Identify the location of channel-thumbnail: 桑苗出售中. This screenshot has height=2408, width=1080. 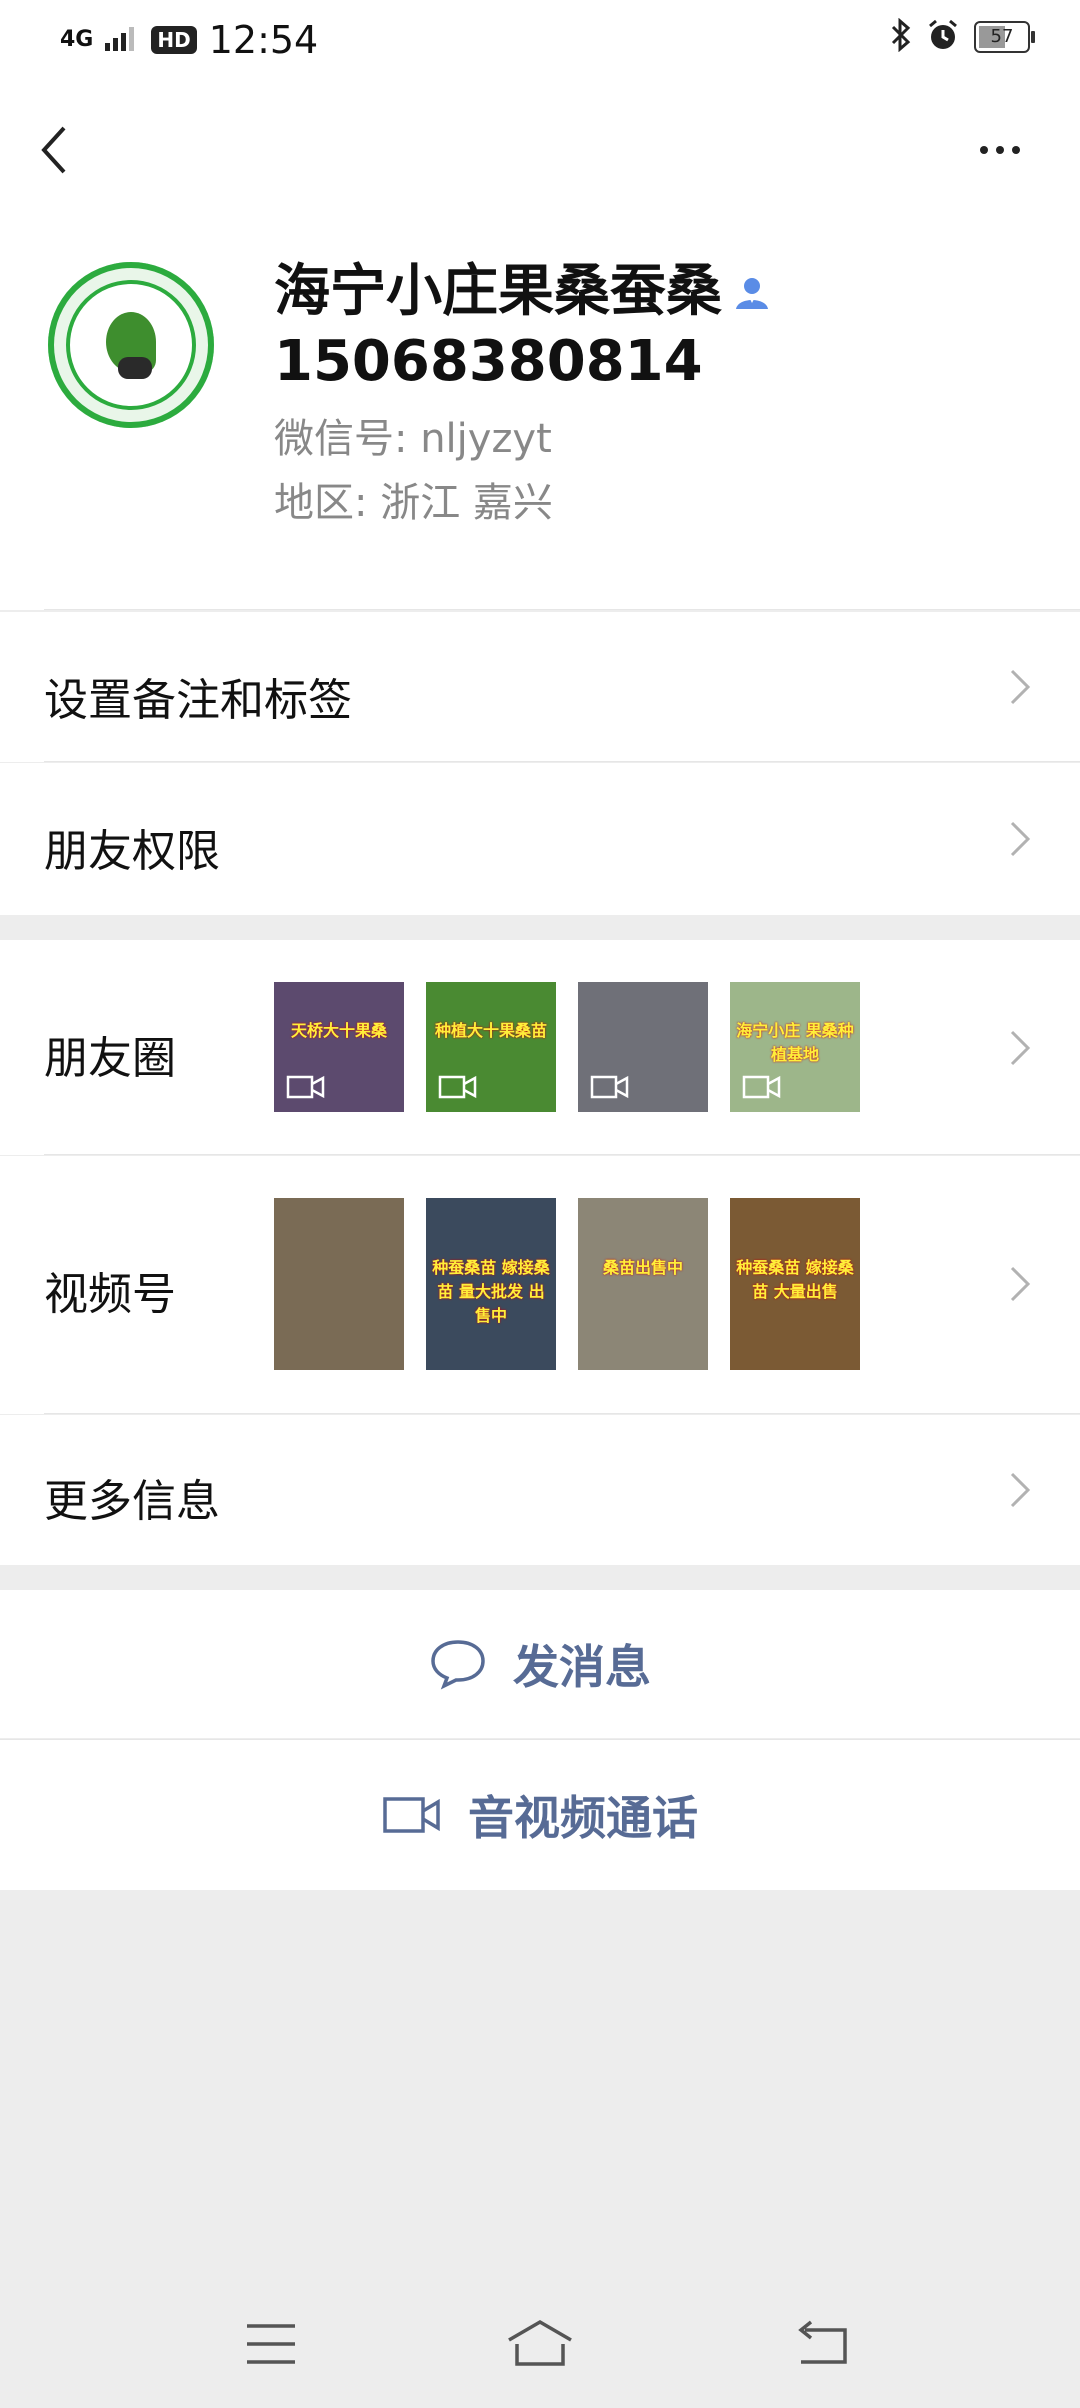
(643, 1284).